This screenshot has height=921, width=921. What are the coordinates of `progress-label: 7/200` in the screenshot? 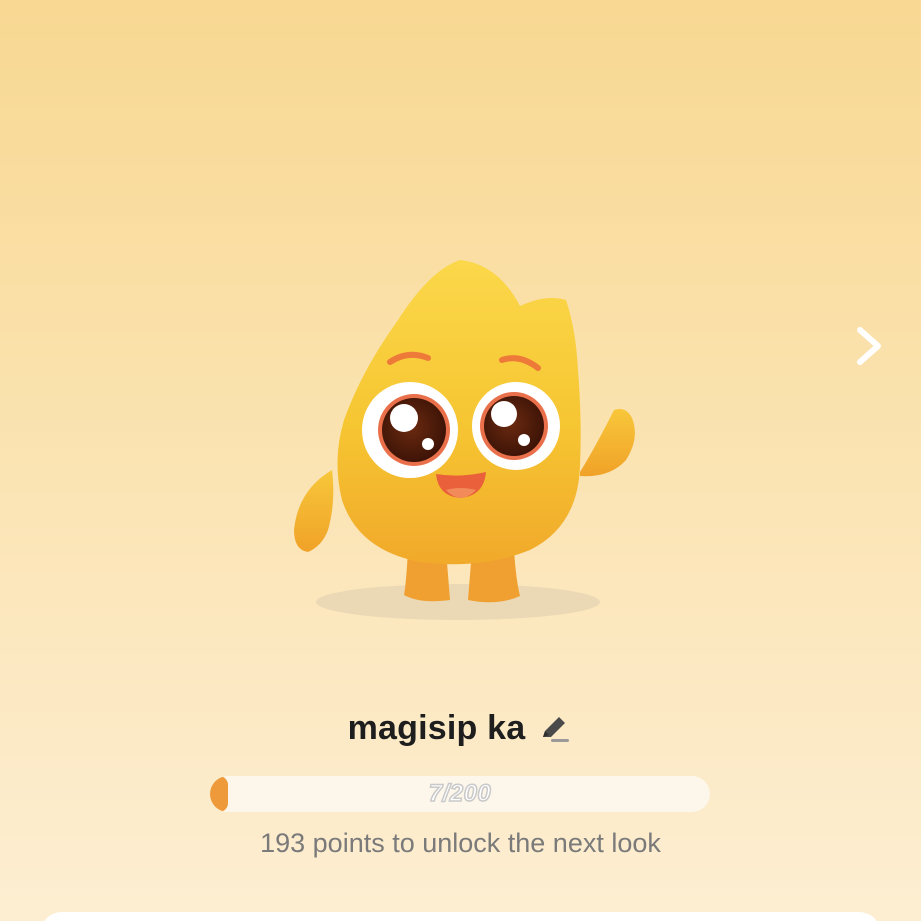 It's located at (460, 793).